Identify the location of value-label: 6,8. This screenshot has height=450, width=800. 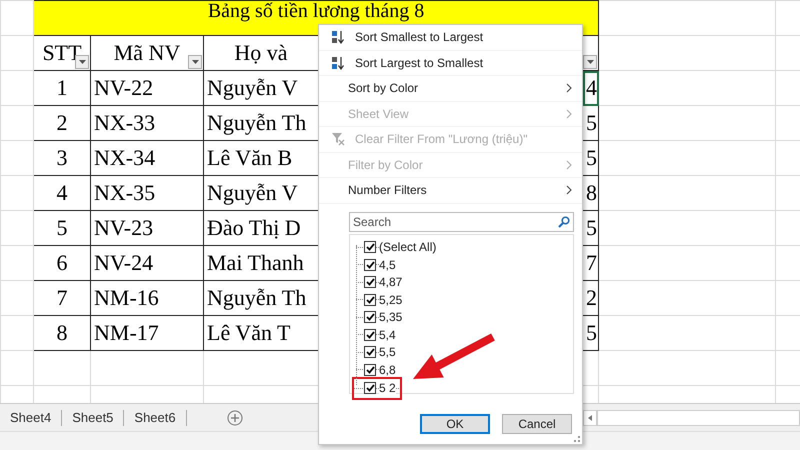
(387, 369).